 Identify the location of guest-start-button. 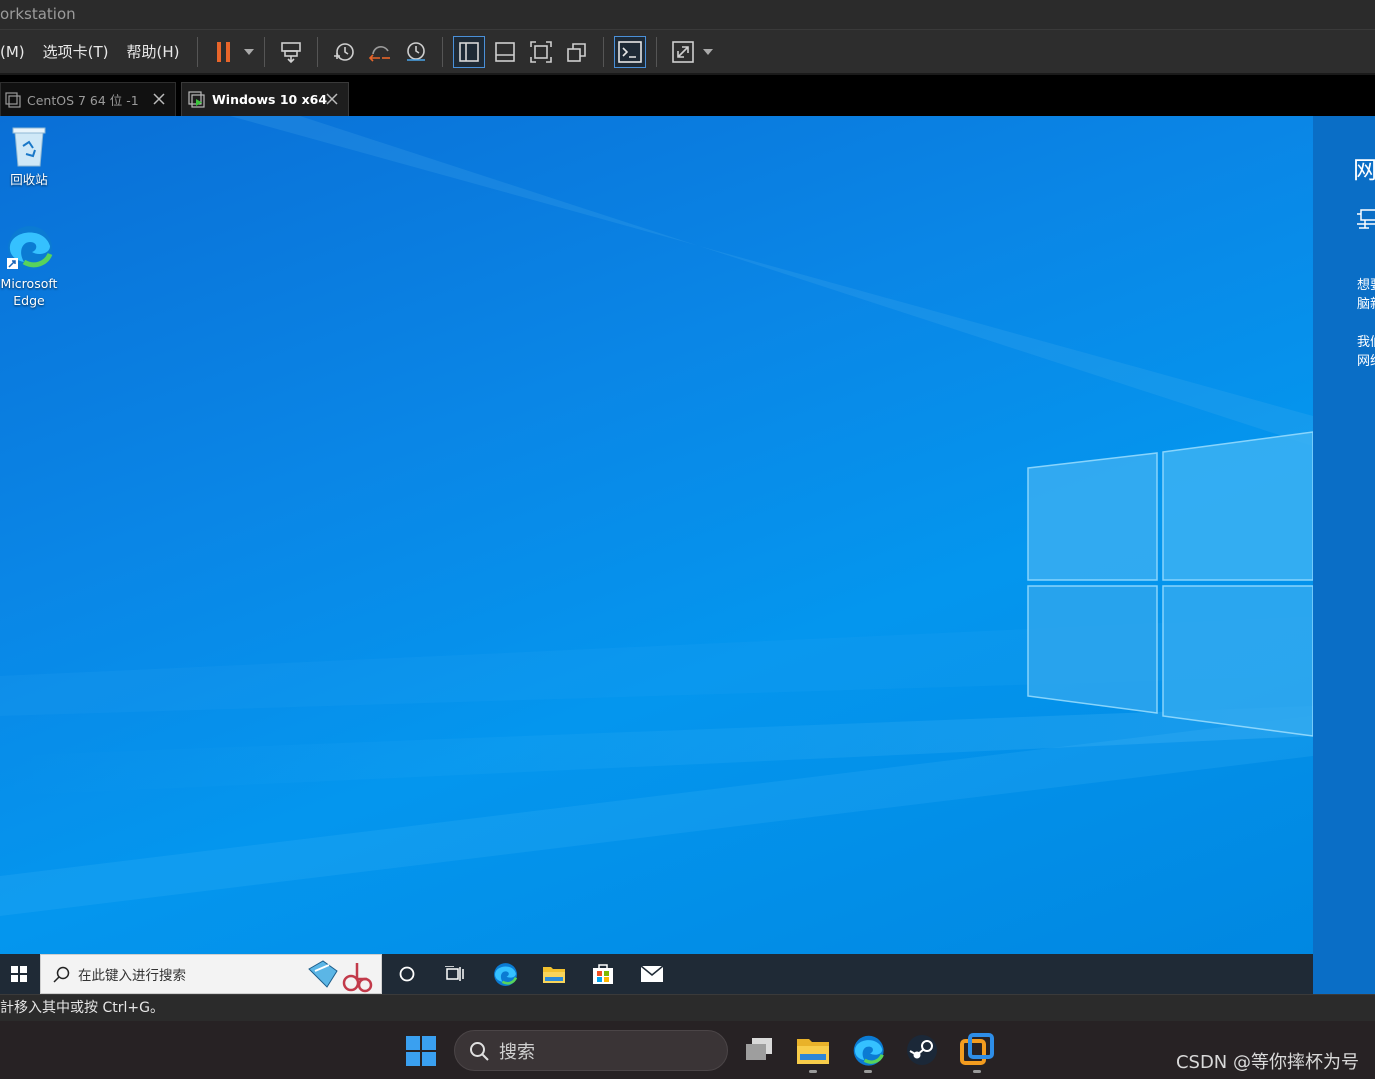
(19, 974).